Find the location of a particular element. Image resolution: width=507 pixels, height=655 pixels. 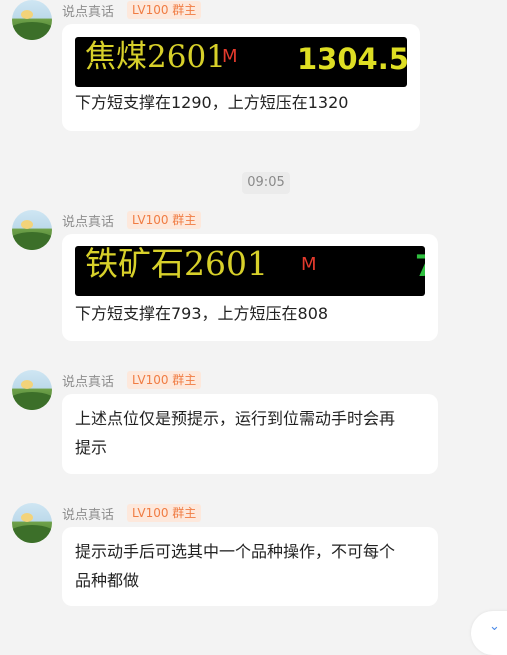

time-separator: 09:05 is located at coordinates (266, 183).